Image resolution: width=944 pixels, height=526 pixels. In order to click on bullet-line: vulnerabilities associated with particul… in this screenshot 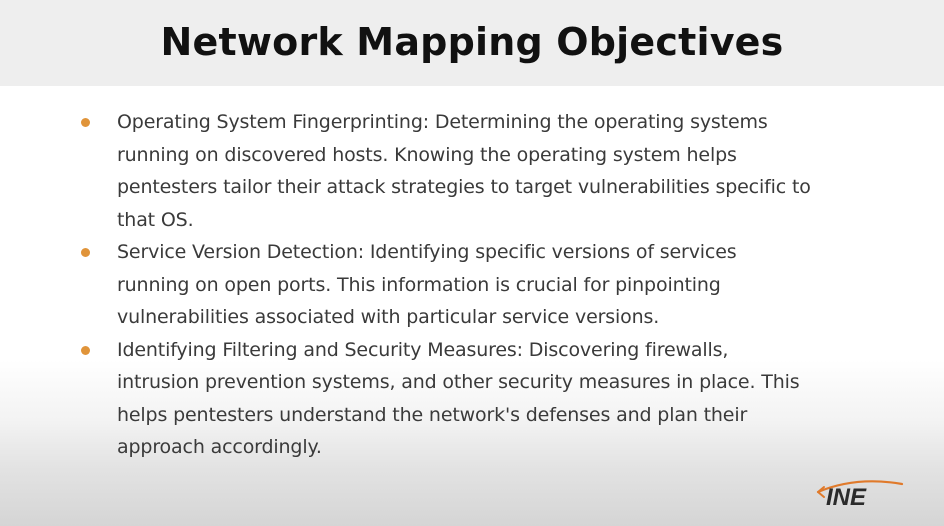, I will do `click(388, 317)`.